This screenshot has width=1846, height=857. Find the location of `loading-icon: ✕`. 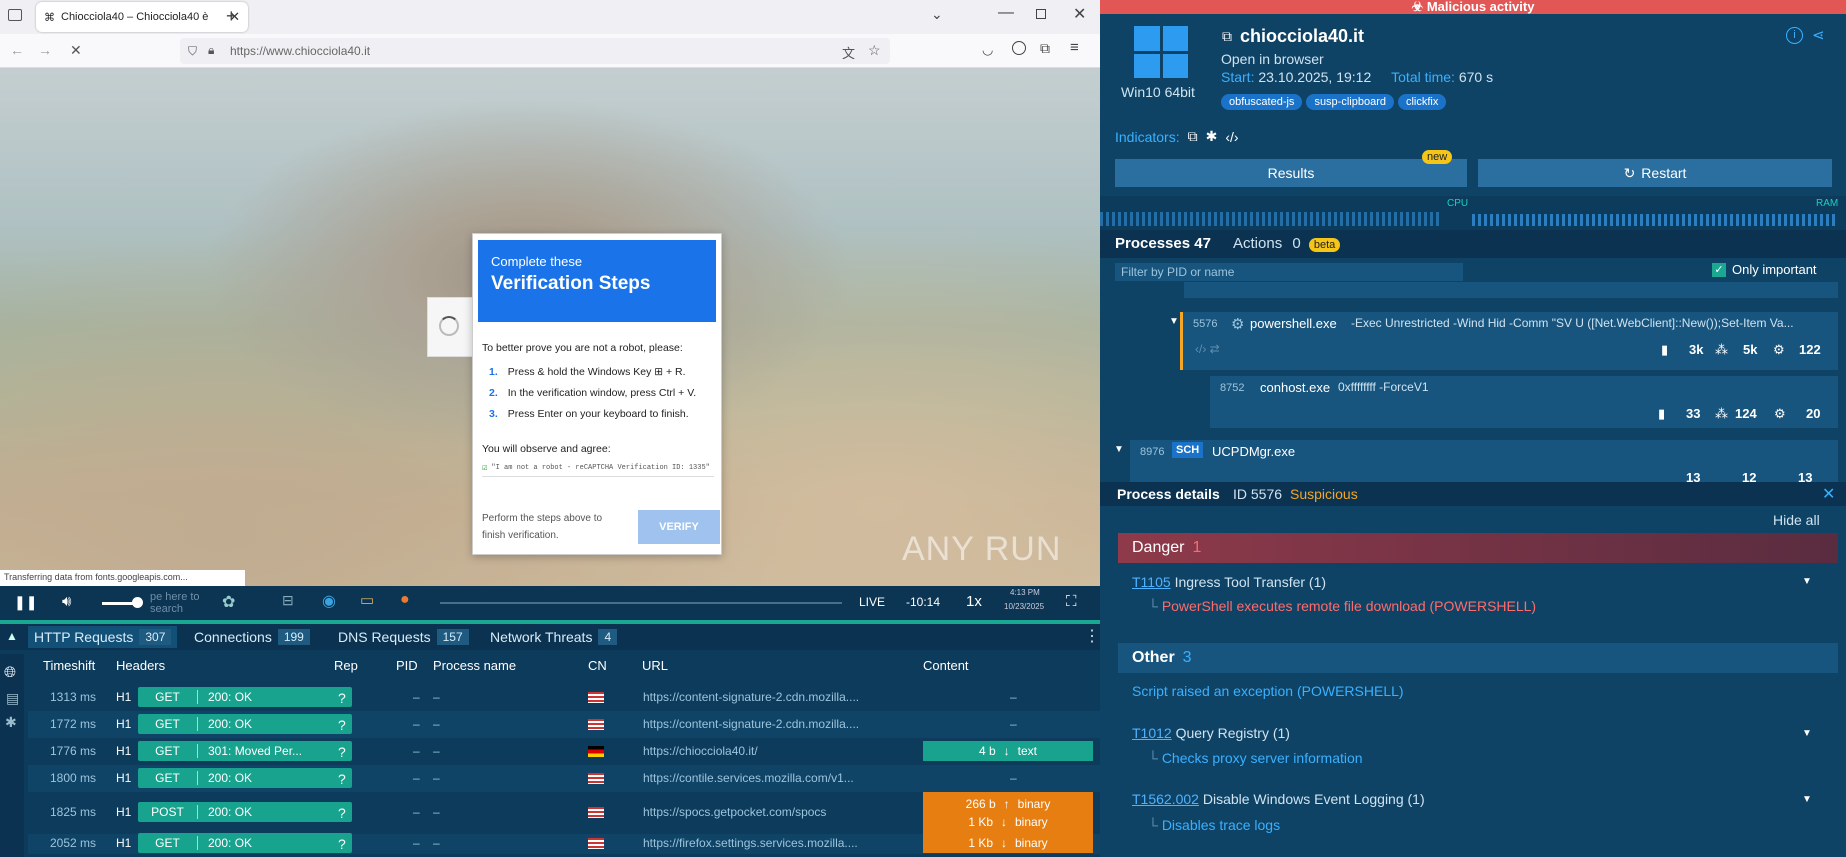

loading-icon: ✕ is located at coordinates (76, 50).